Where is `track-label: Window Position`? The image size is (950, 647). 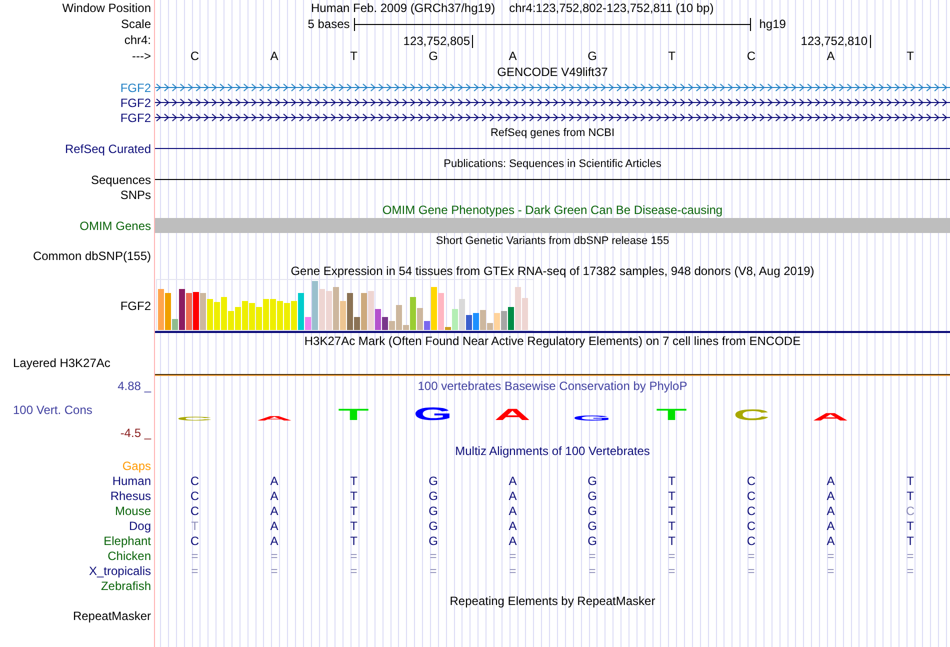 track-label: Window Position is located at coordinates (106, 8).